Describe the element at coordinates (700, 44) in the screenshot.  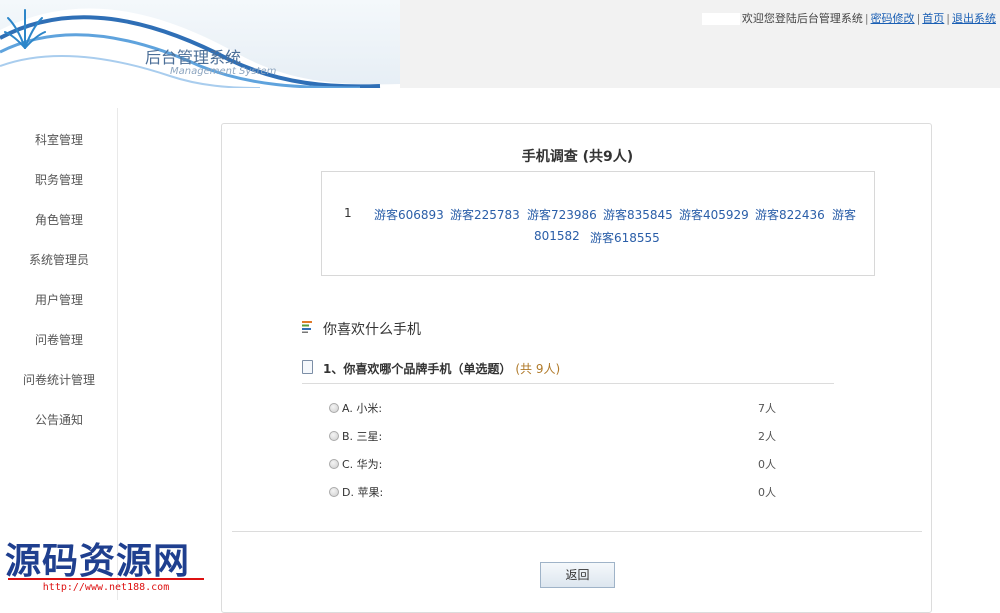
I see `header-right: 欢迎您登陆后台管理系统 | 密码修改 | 首页 | 退出系统` at that location.